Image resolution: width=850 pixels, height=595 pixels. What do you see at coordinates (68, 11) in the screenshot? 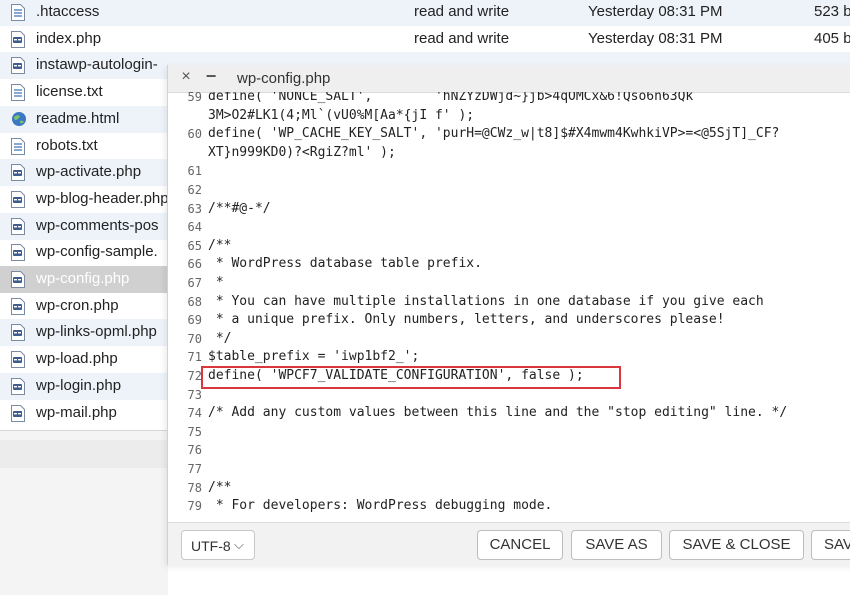
I see `file-name: .htaccess` at bounding box center [68, 11].